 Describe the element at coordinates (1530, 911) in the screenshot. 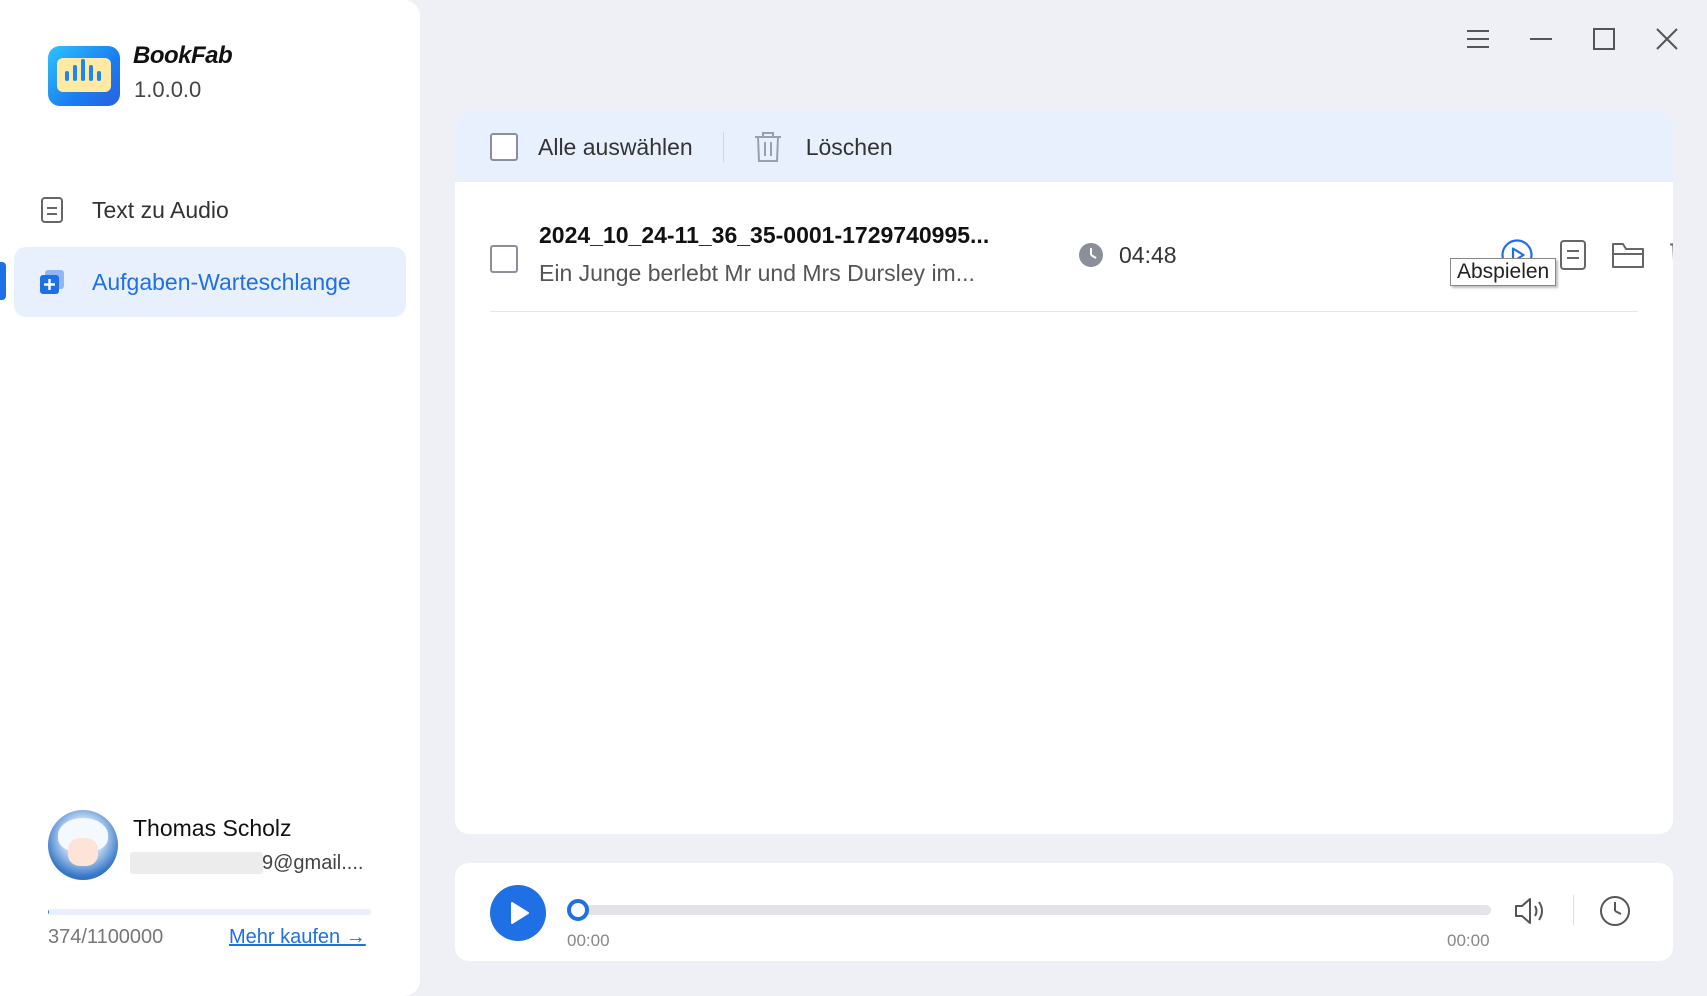

I see `volume-icon` at that location.